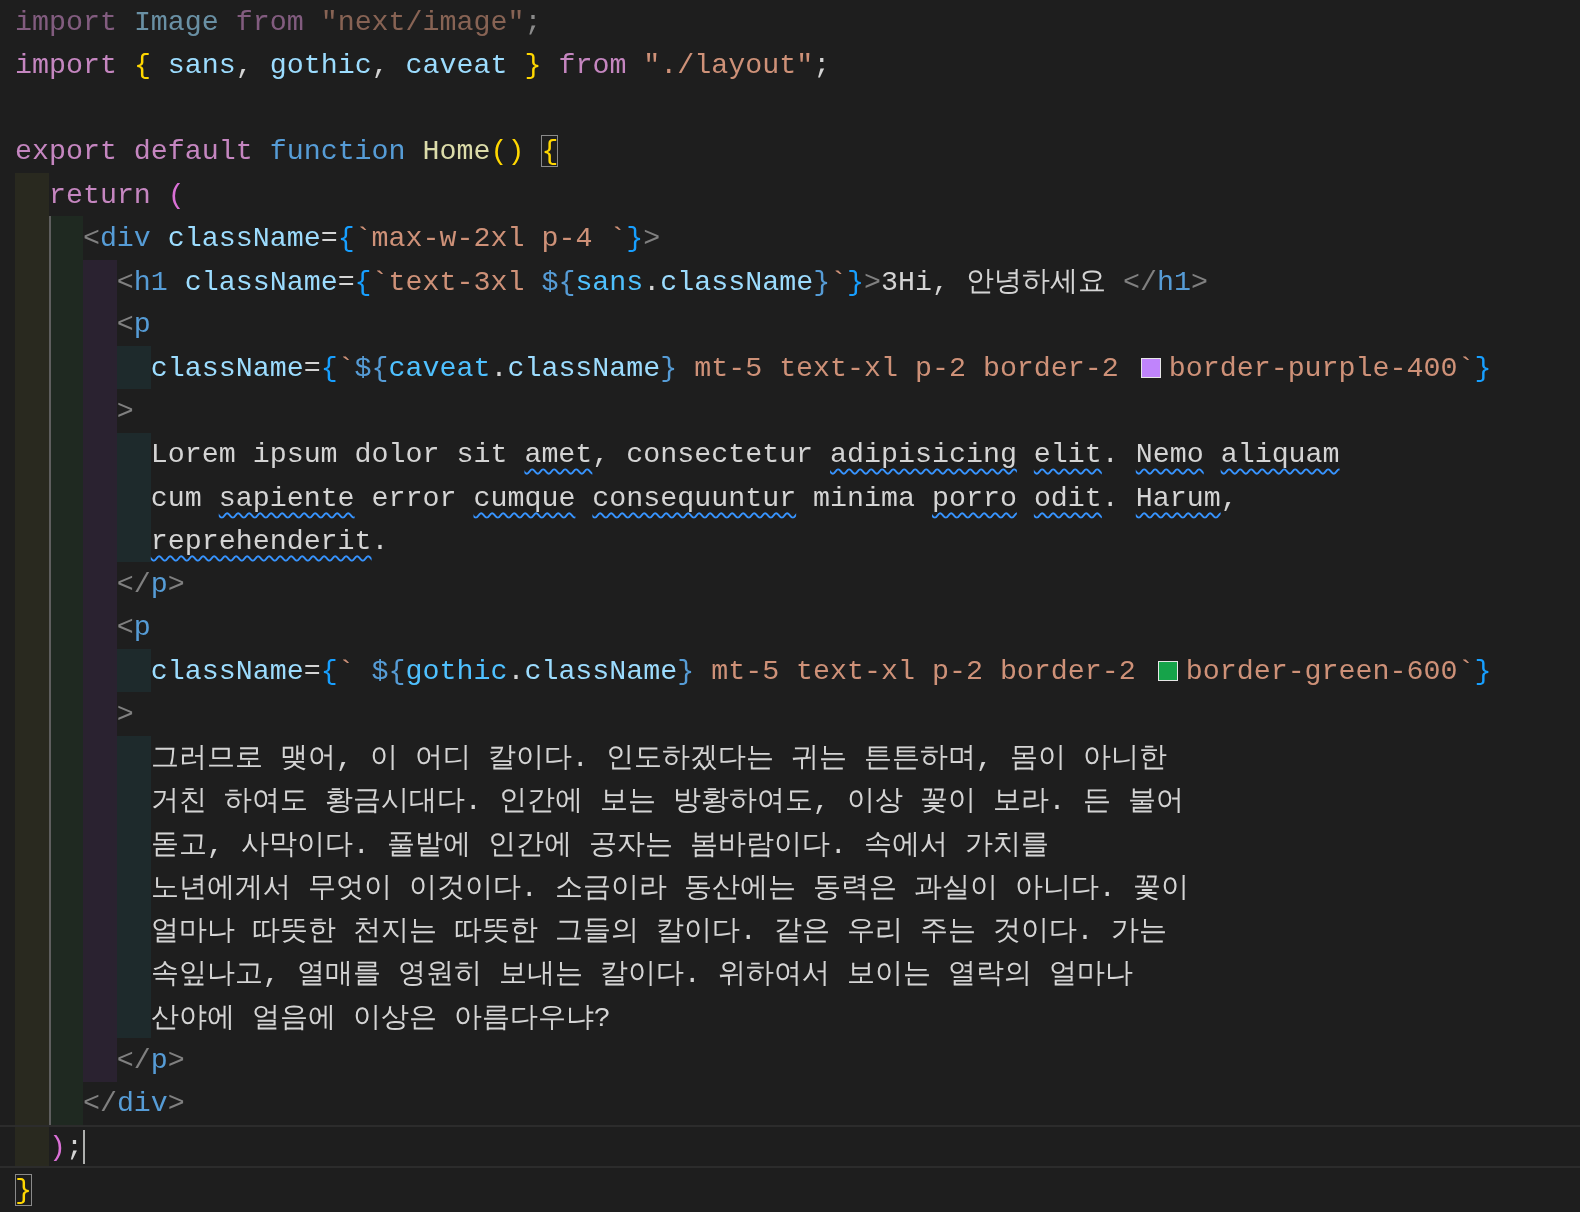 The height and width of the screenshot is (1212, 1580). Describe the element at coordinates (662, 283) in the screenshot. I see `code-text: <h1 className={`text-3xl ${sans.className}`}>3Hi, 안녕하세요 </h1>` at that location.